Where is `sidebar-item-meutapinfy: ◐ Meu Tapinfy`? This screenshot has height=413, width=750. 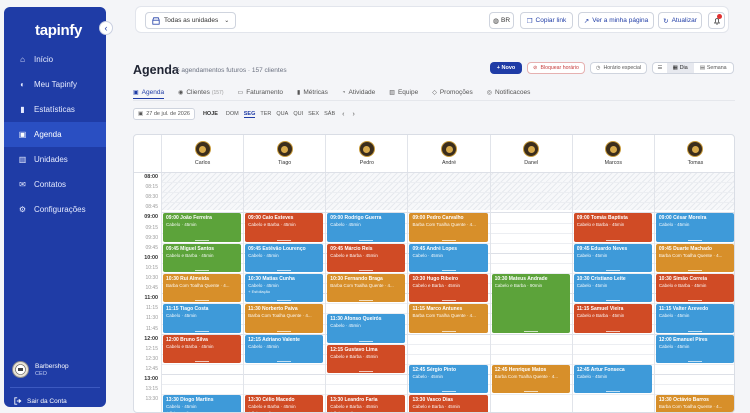 sidebar-item-meutapinfy: ◐ Meu Tapinfy is located at coordinates (55, 84).